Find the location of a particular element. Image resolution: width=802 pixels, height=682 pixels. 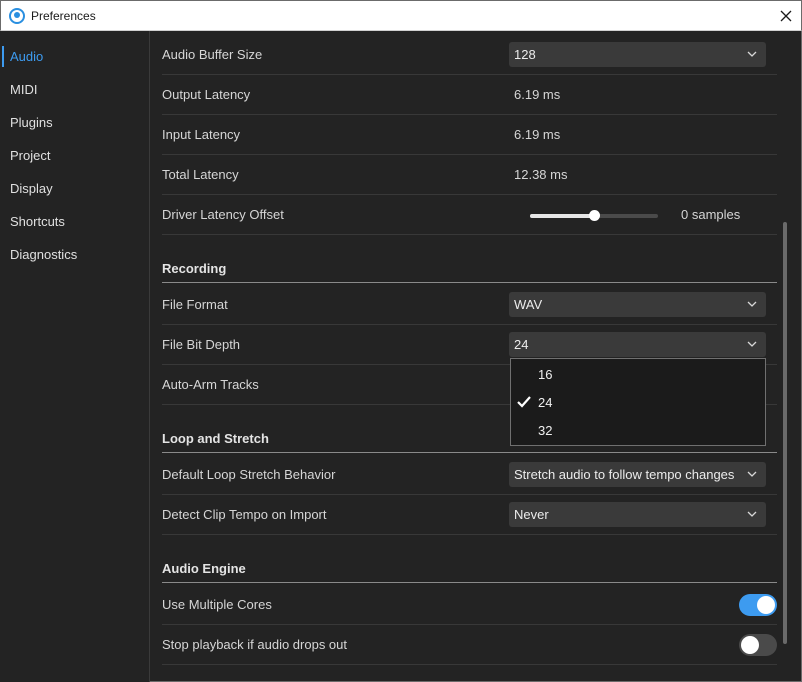

buffer-size-row: Audio Buffer Size 128 is located at coordinates (469, 55).